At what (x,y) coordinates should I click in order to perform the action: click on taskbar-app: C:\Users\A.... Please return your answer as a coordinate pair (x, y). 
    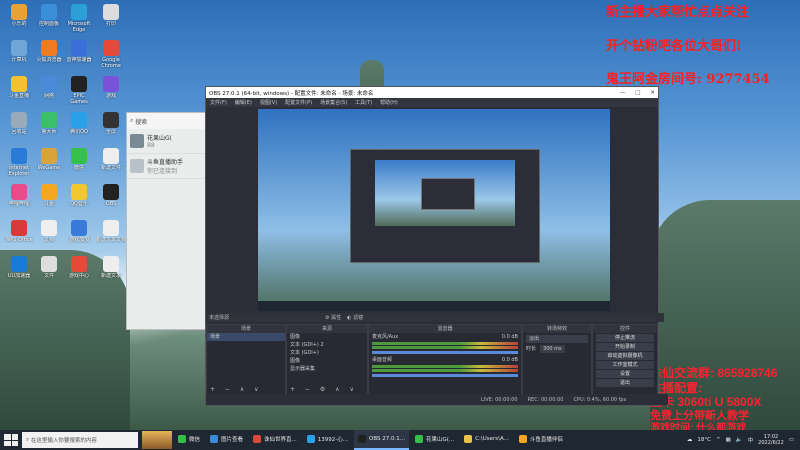
    Looking at the image, I should click on (486, 439).